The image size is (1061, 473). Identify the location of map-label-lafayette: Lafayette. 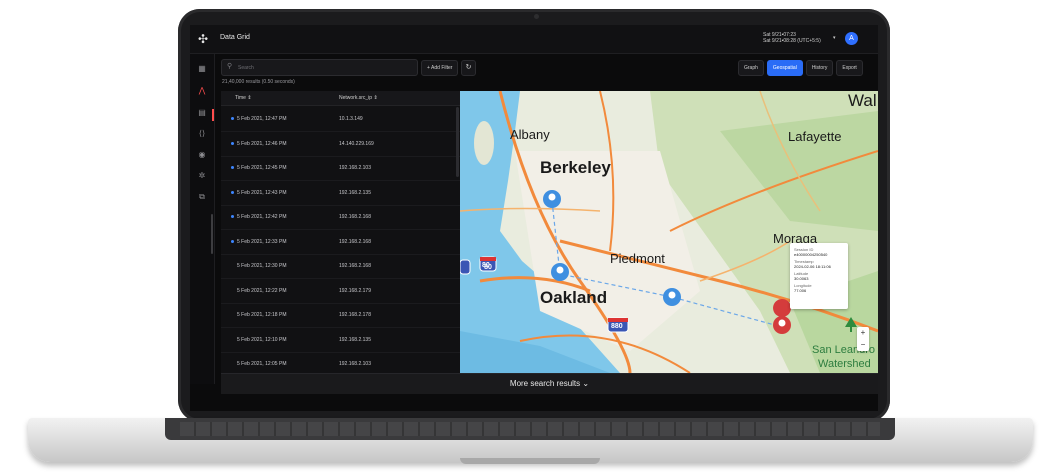
(815, 136).